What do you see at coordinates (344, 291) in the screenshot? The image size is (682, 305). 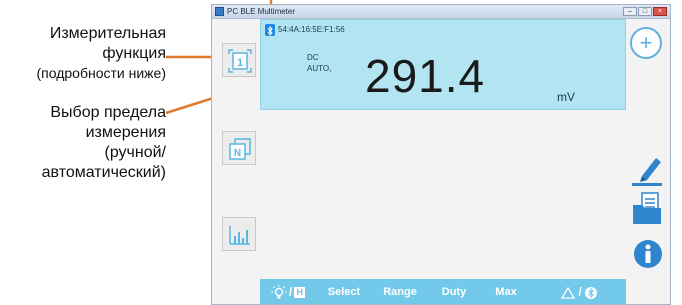 I see `select-button: Select` at bounding box center [344, 291].